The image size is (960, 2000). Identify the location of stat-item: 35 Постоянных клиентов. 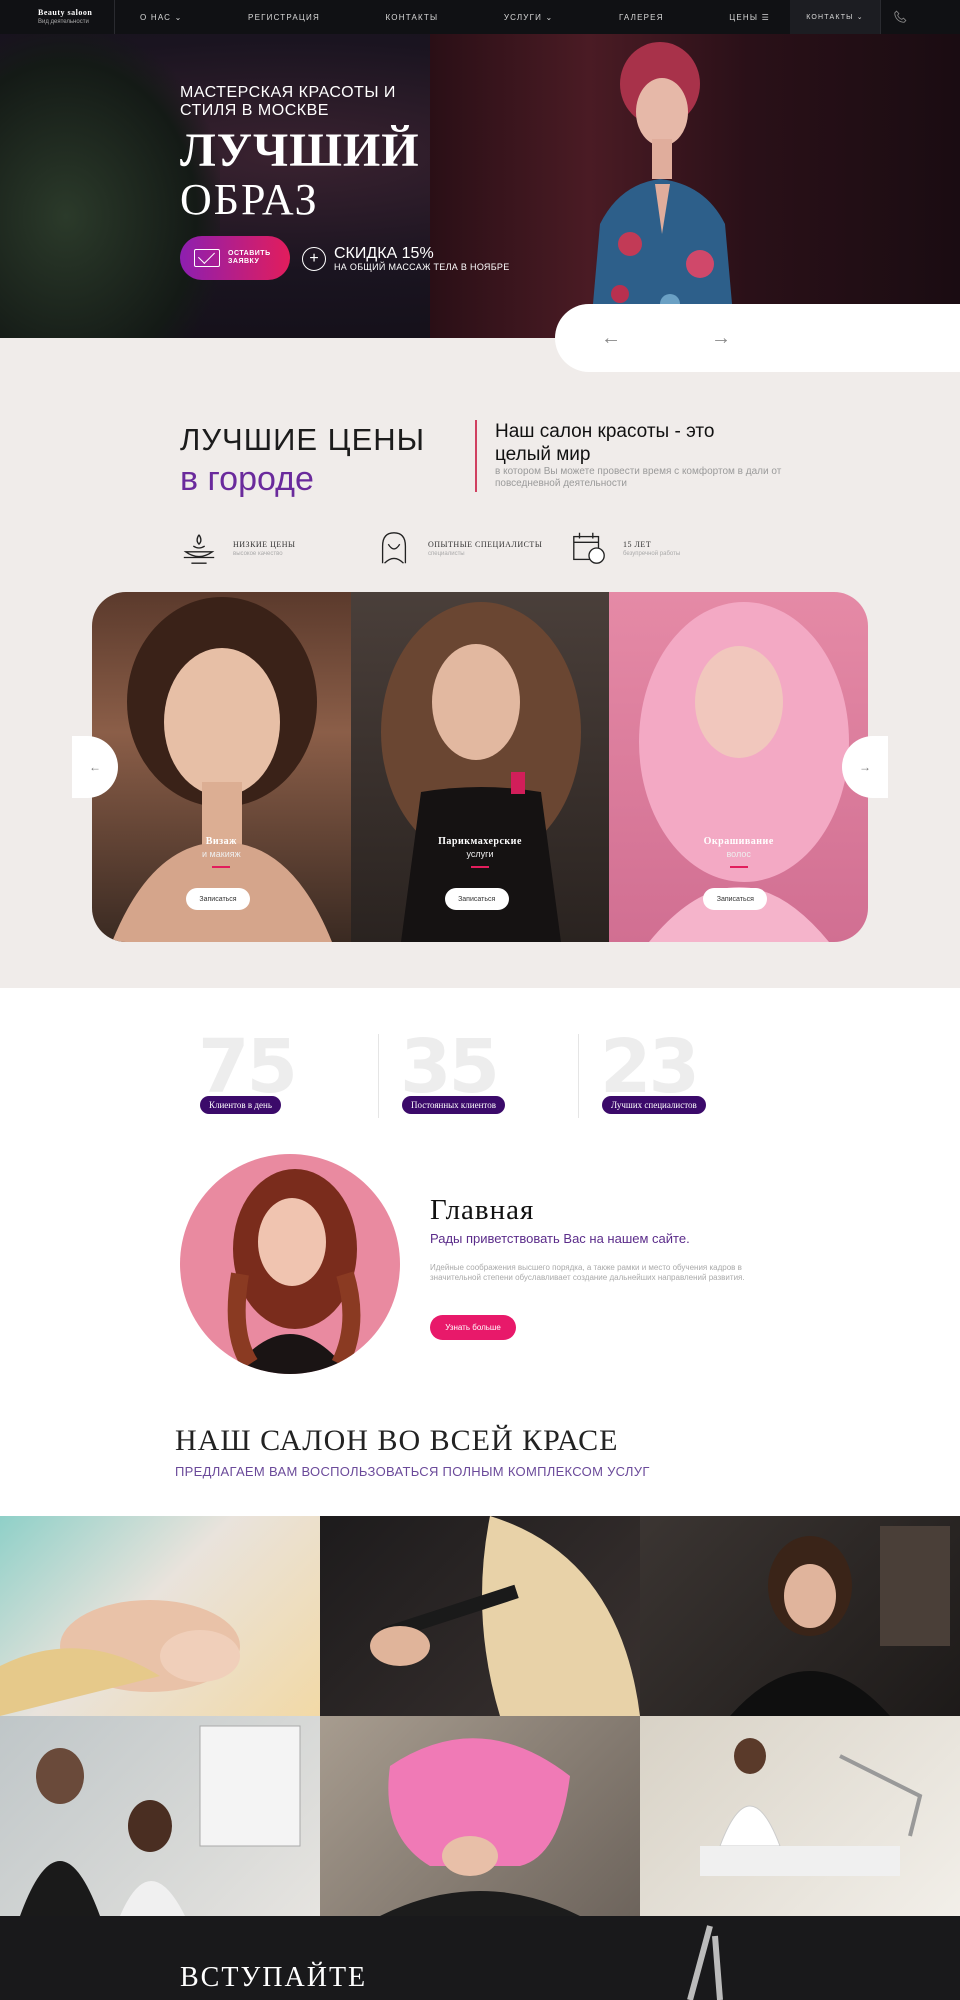
(480, 1075).